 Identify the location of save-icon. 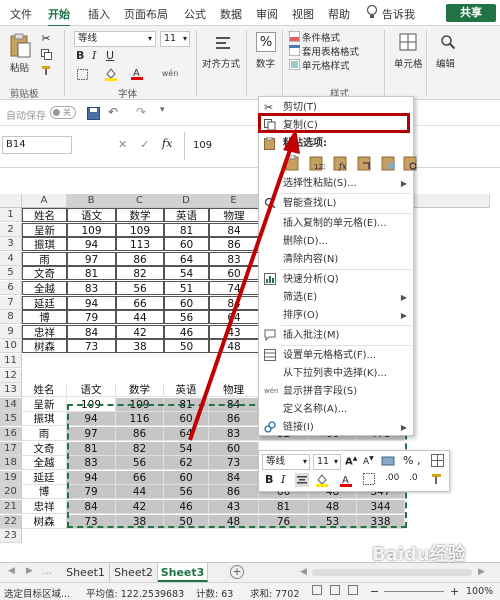
(93, 113).